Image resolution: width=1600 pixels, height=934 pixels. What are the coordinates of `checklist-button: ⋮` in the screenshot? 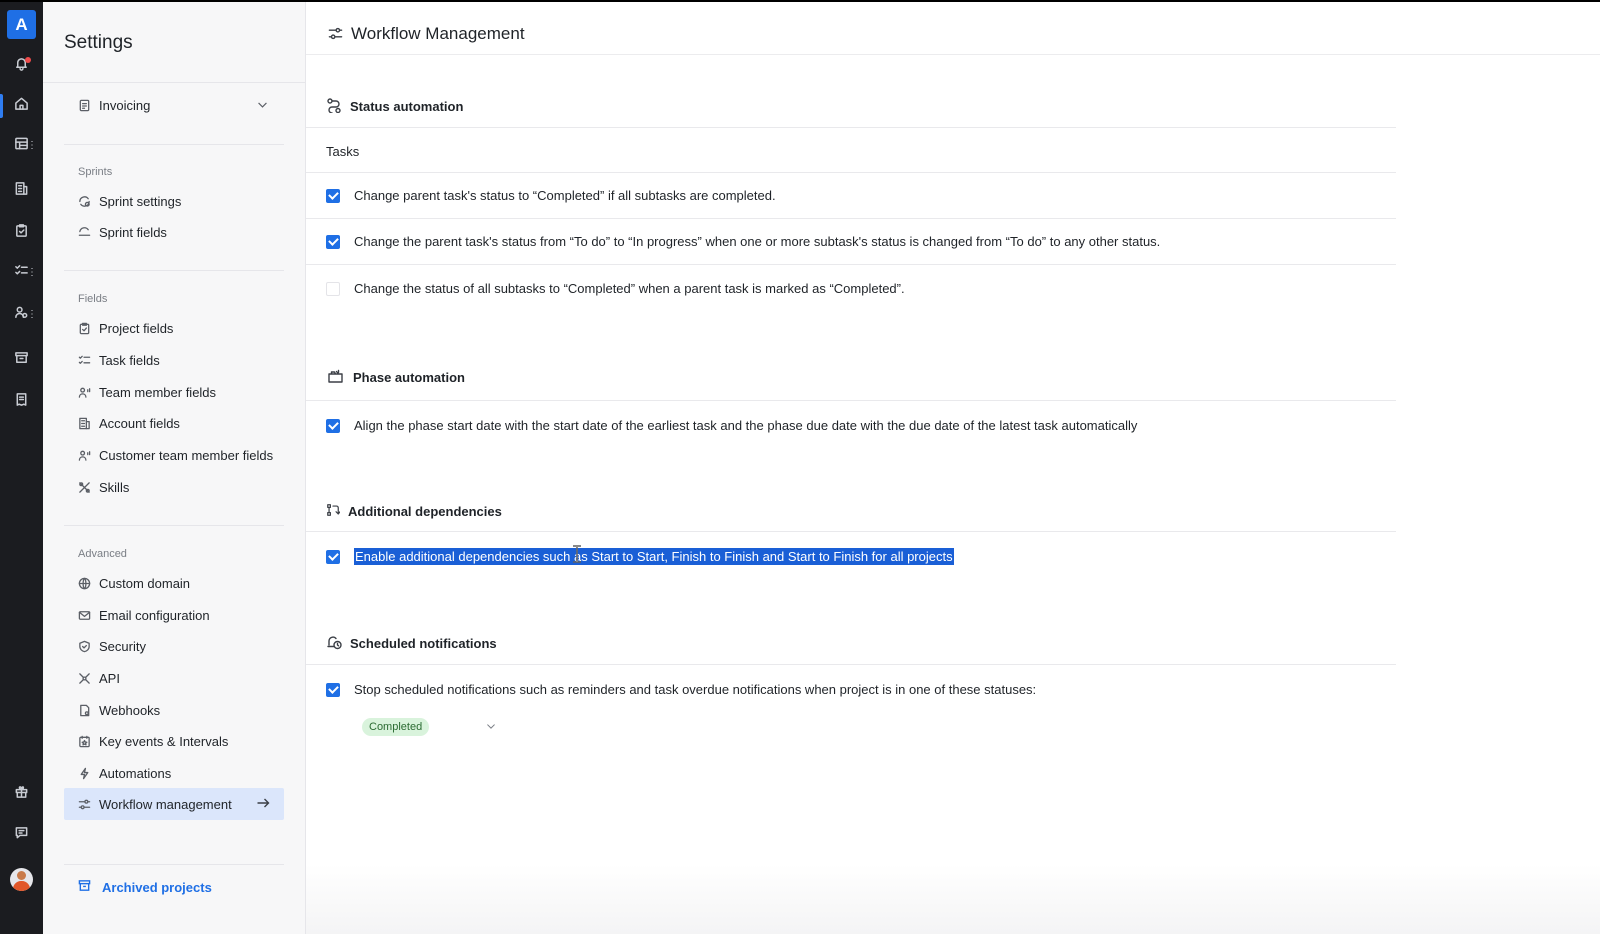 It's located at (21, 273).